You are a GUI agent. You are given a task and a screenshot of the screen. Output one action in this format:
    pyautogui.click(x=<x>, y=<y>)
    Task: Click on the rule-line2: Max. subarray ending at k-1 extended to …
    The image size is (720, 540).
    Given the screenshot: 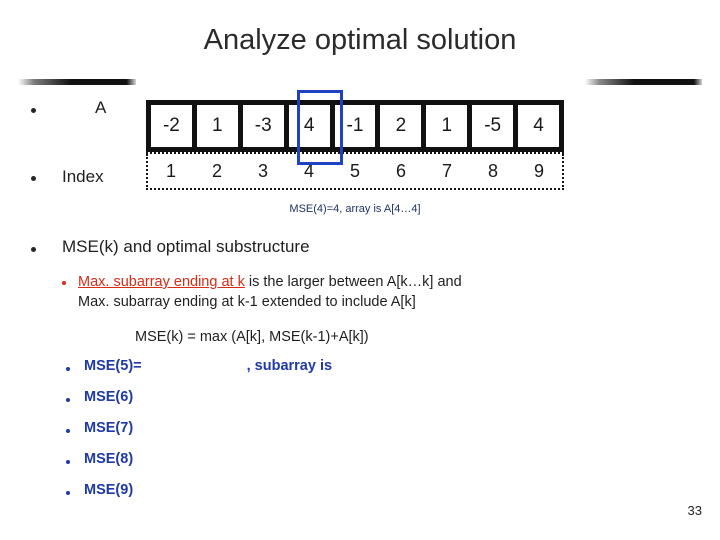 What is the action you would take?
    pyautogui.click(x=247, y=302)
    